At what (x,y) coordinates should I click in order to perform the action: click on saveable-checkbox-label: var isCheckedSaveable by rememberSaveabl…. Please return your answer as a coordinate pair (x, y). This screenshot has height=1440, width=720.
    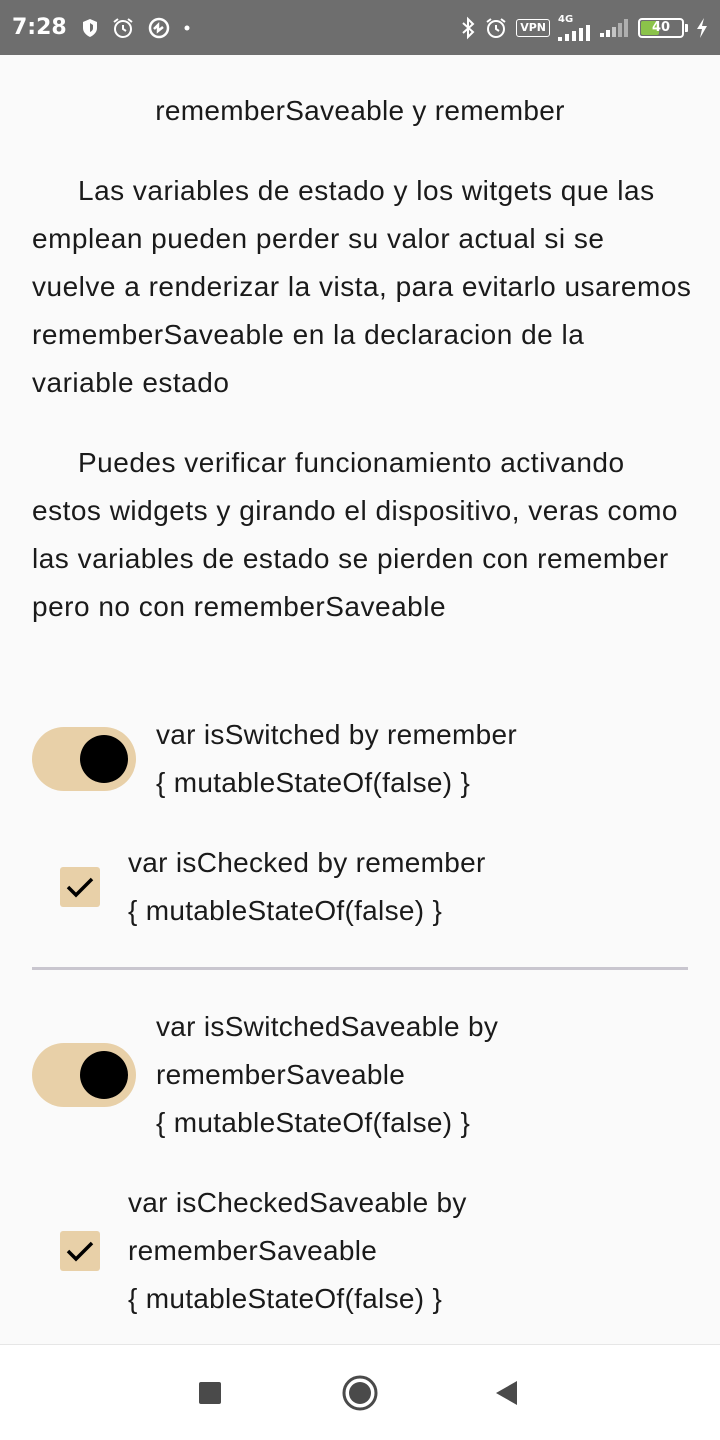
    Looking at the image, I should click on (297, 1251).